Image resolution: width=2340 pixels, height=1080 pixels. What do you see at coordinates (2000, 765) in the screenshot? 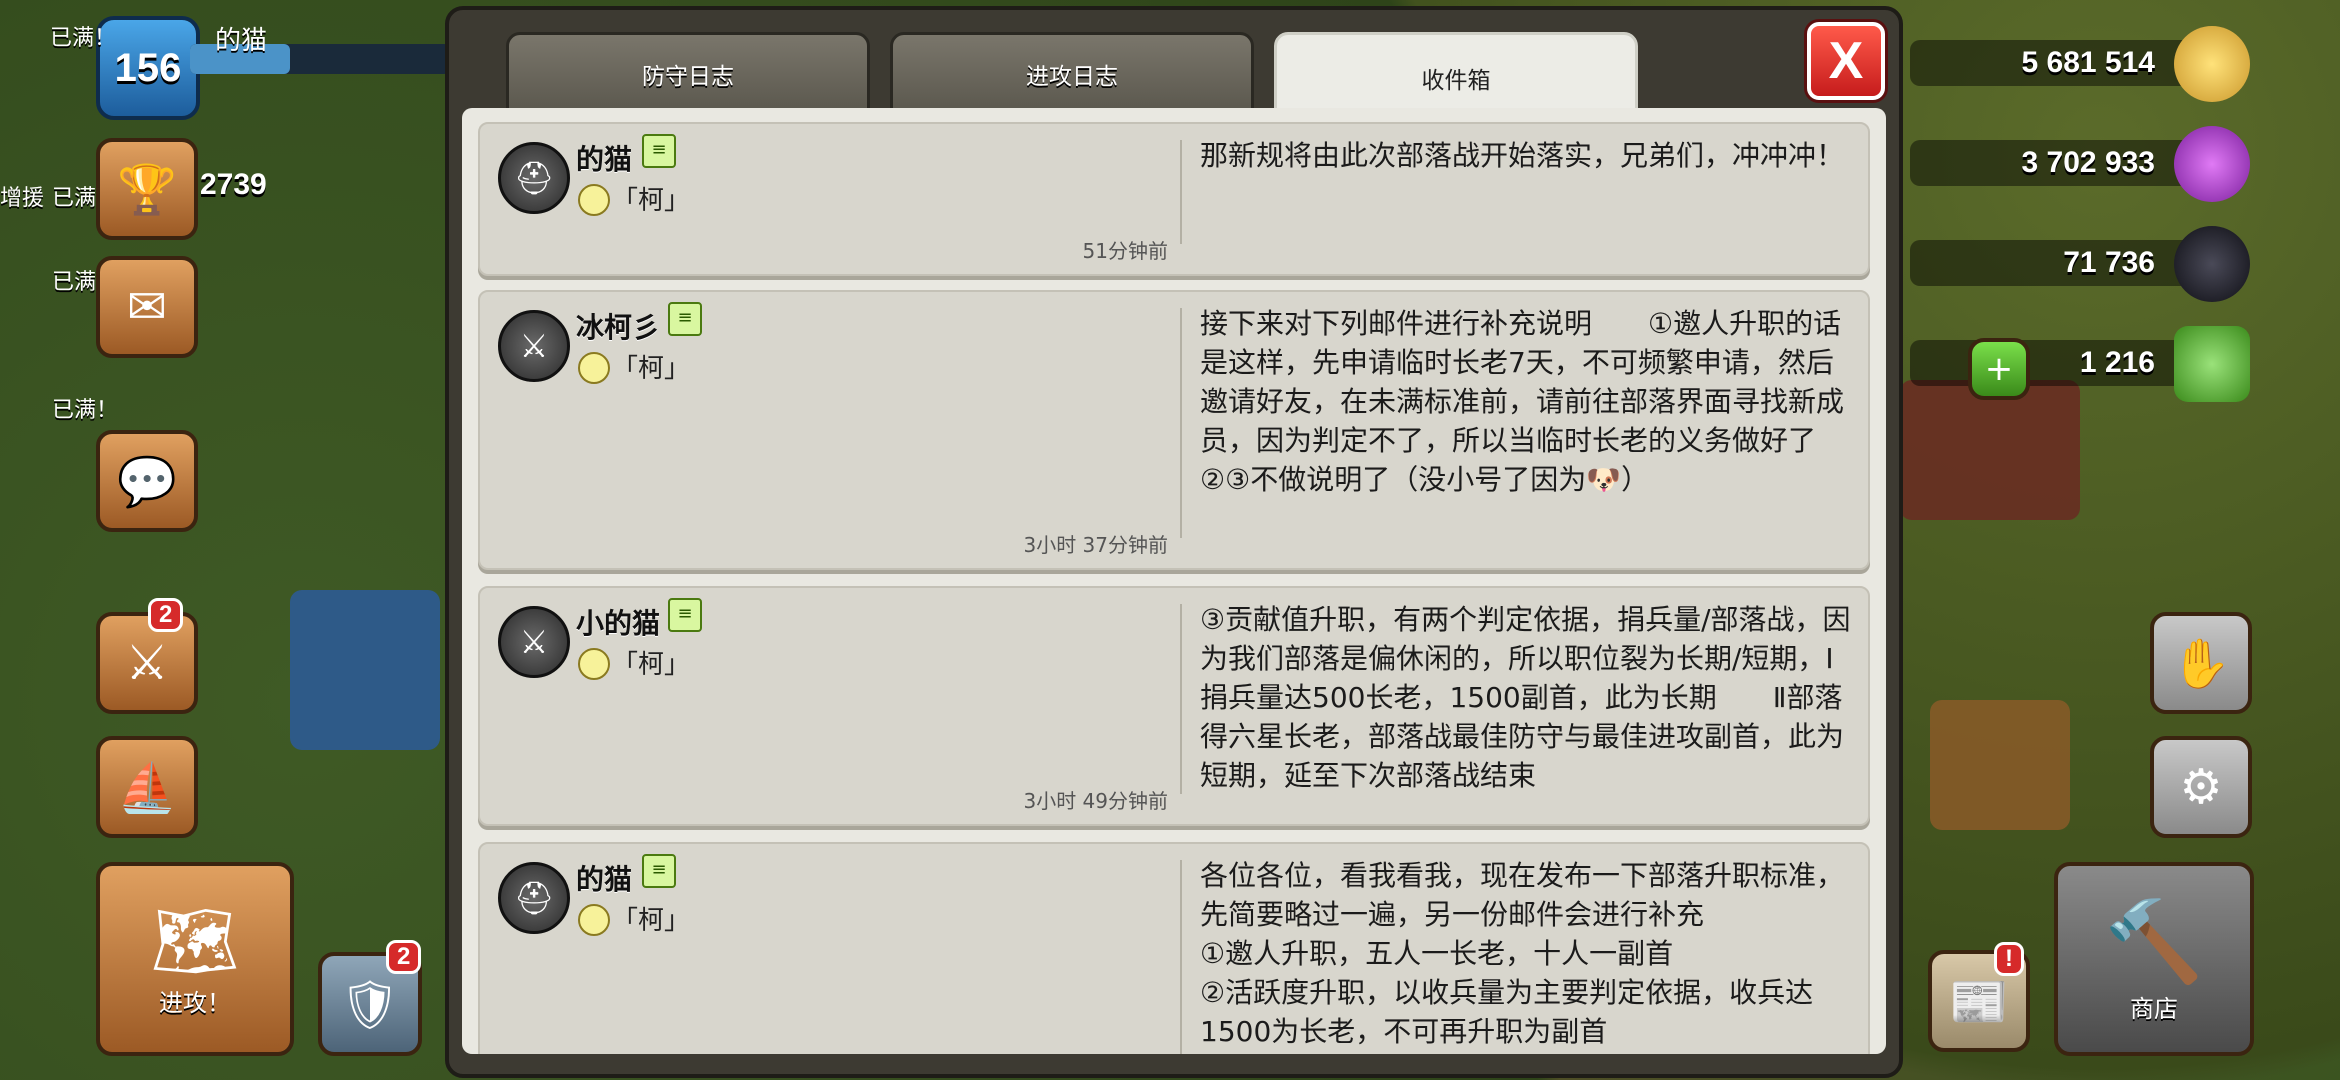
I see `village-tree-right` at bounding box center [2000, 765].